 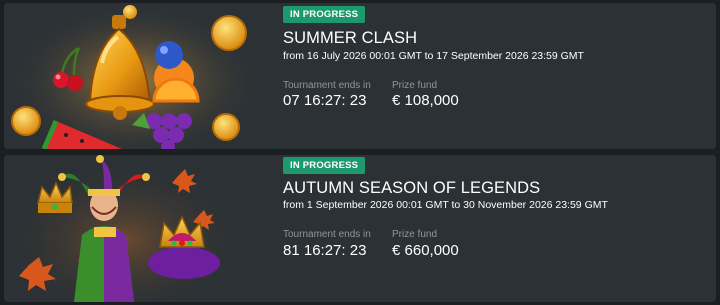 I want to click on ends-in-countdown: 07 16:27: 23, so click(x=325, y=100).